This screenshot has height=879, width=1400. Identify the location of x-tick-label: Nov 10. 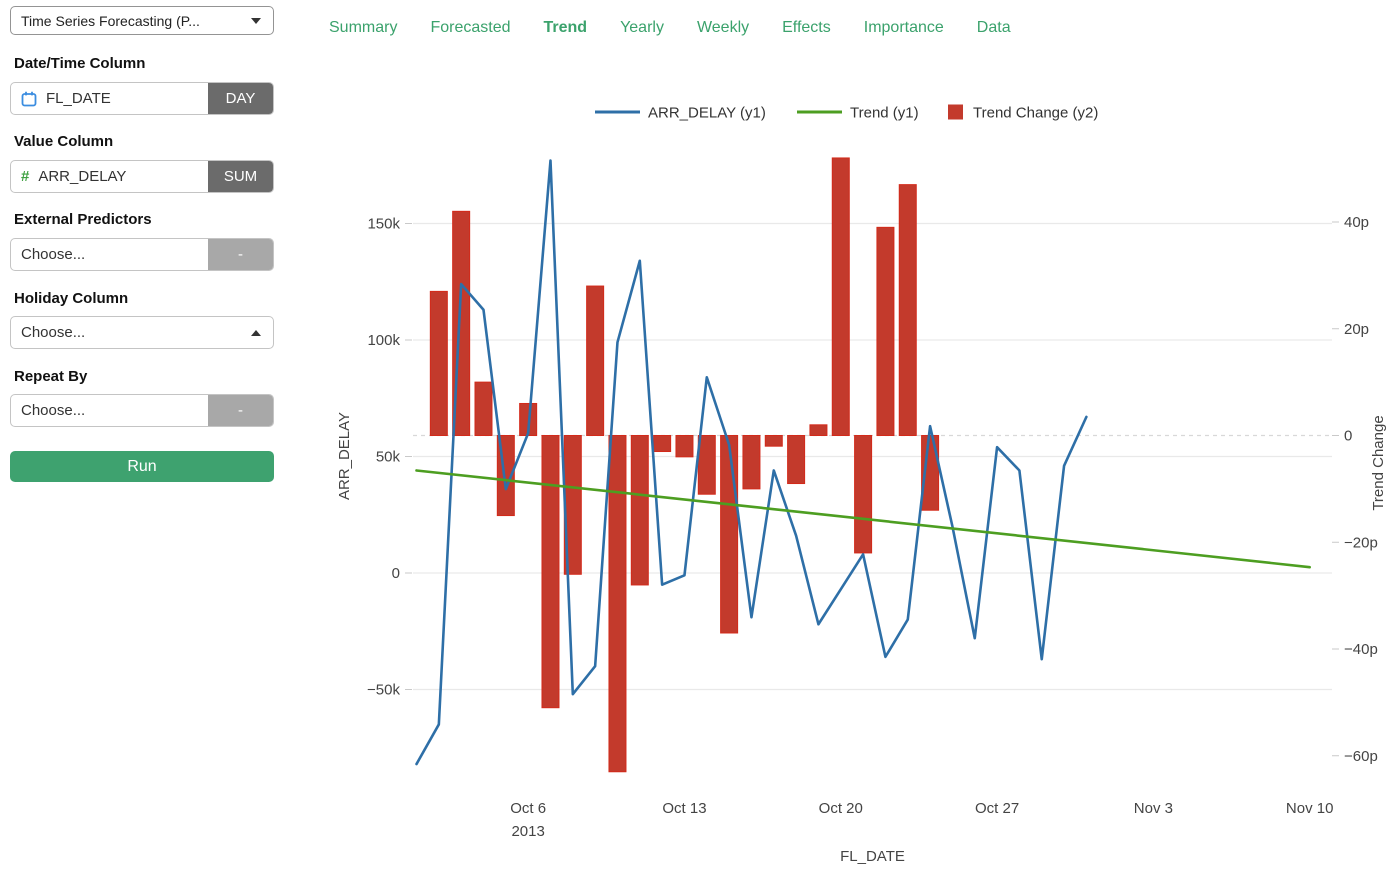
(1310, 808).